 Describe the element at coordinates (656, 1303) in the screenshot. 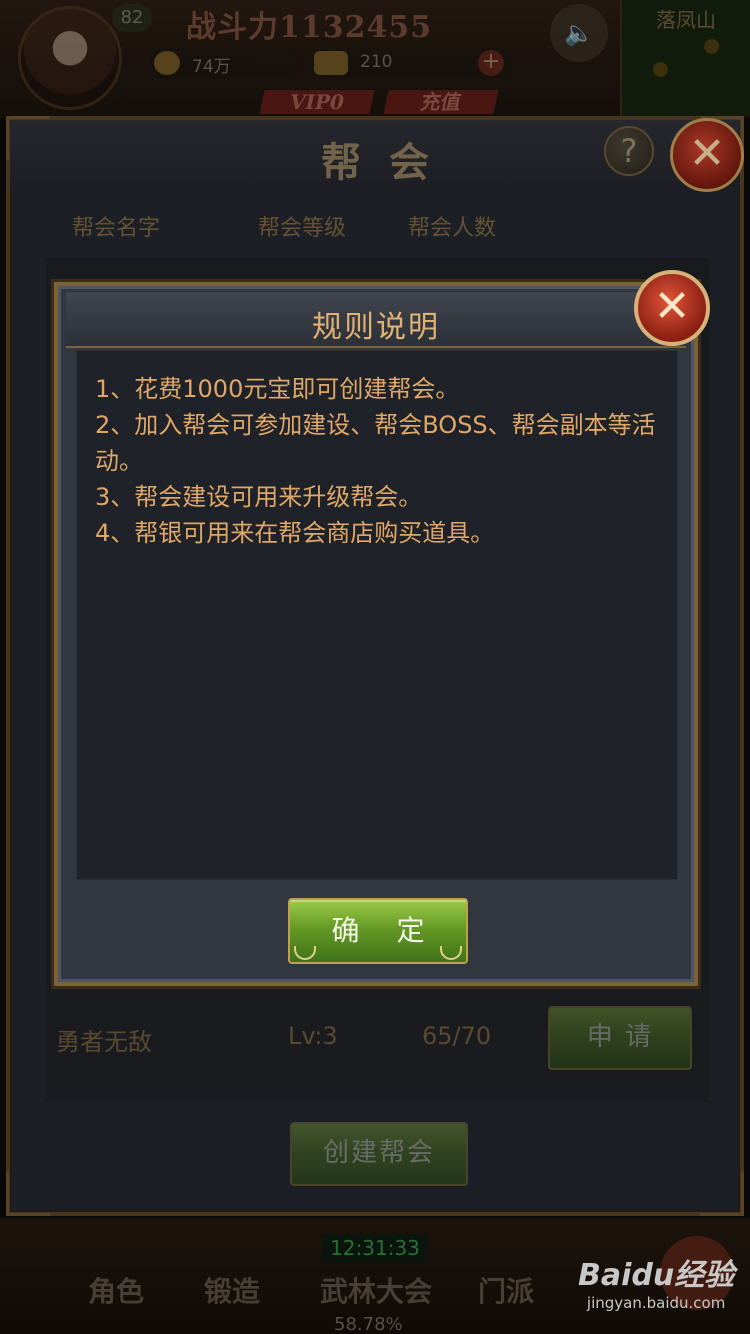

I see `watermark-domain: jingyan.baidu.com` at that location.